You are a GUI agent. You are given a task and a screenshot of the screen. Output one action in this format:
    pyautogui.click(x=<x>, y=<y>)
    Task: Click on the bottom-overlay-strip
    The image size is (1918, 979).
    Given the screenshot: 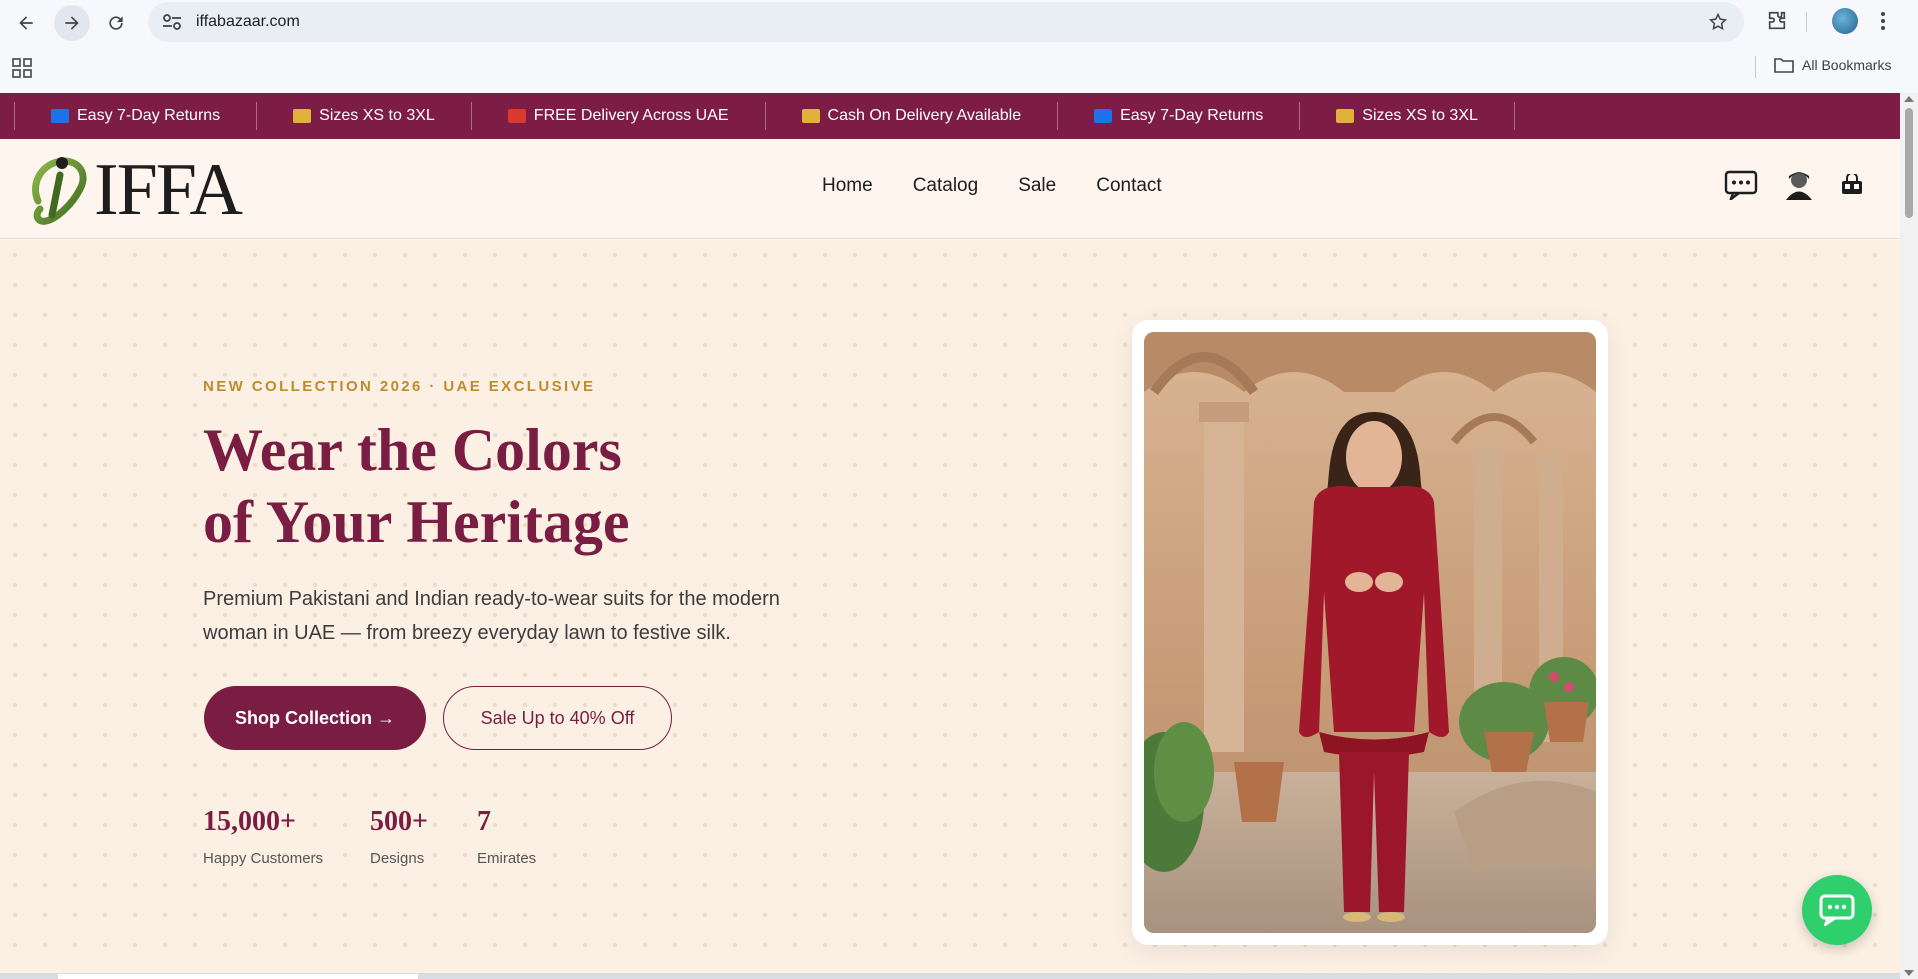 What is the action you would take?
    pyautogui.click(x=950, y=976)
    